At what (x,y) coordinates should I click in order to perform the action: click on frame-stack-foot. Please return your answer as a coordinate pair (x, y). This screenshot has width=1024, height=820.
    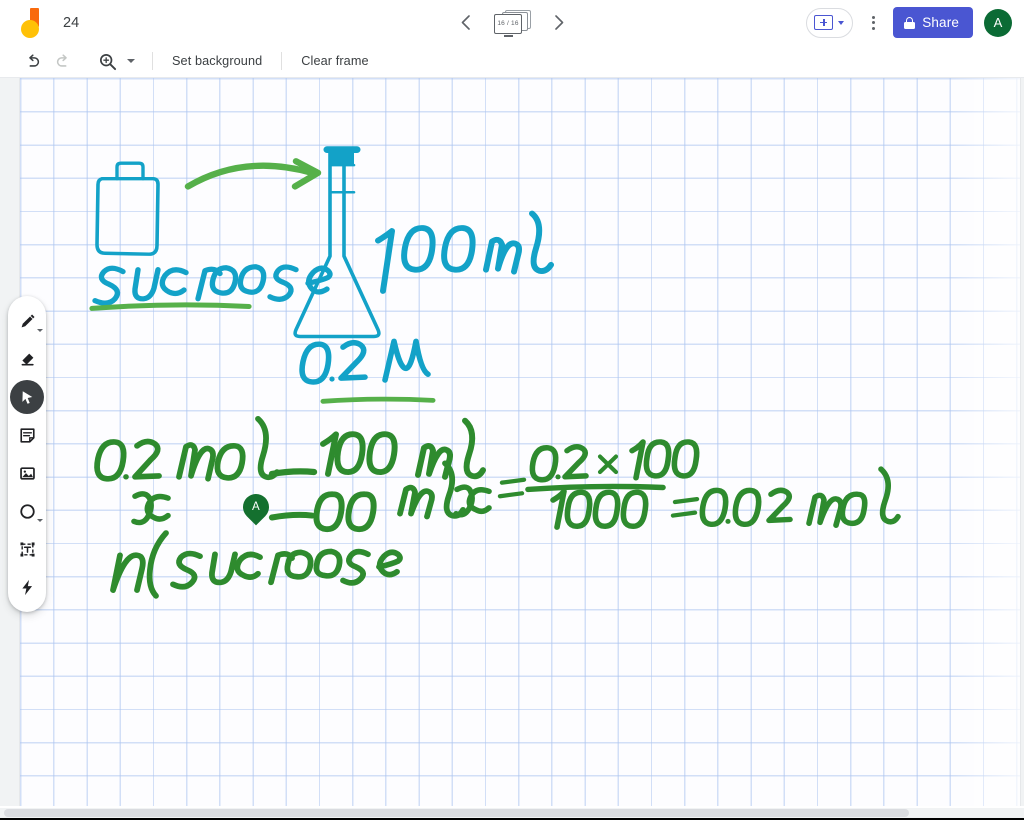
    Looking at the image, I should click on (508, 35).